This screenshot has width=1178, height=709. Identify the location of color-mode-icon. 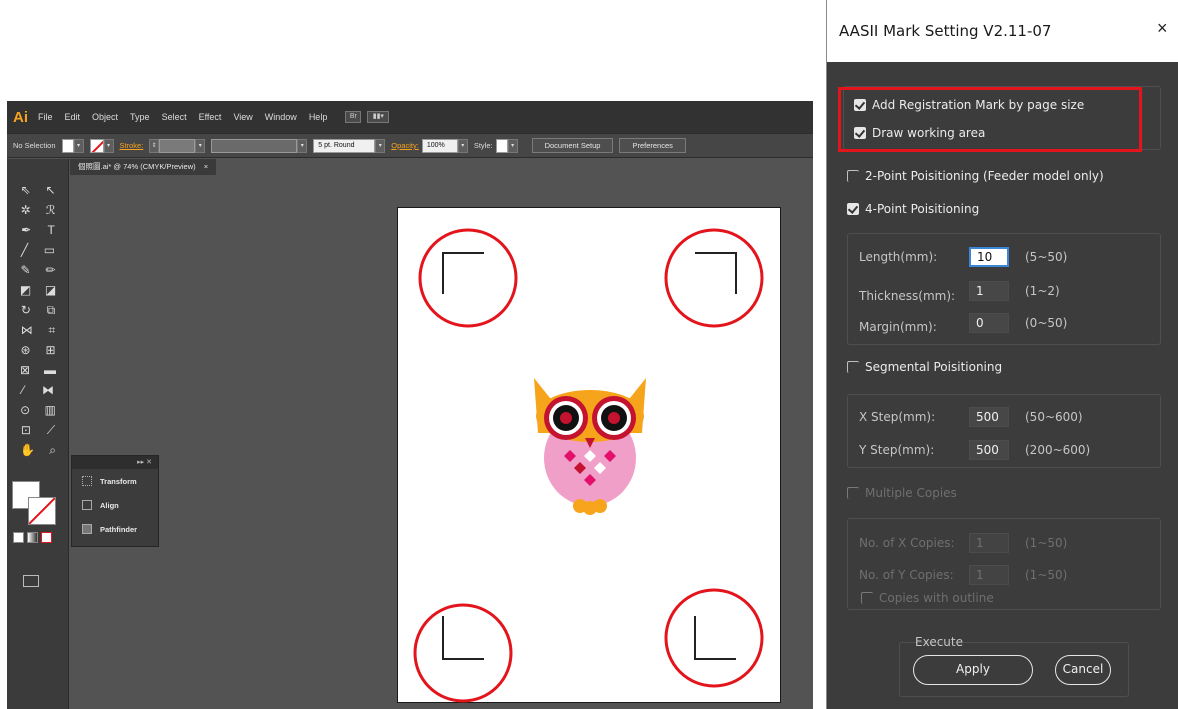
(18, 537).